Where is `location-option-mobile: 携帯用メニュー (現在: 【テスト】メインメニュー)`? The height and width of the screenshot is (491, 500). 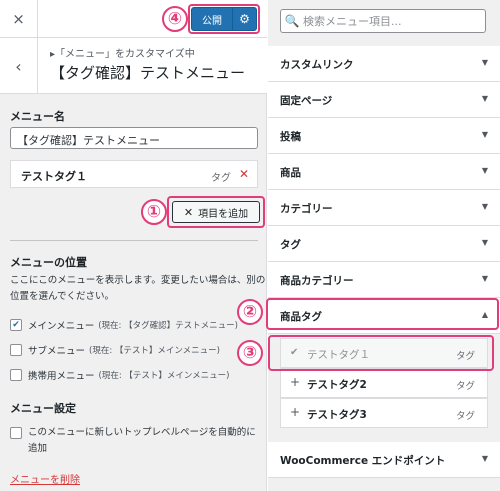
location-option-mobile: 携帯用メニュー (現在: 【テスト】メインメニュー) is located at coordinates (119, 375).